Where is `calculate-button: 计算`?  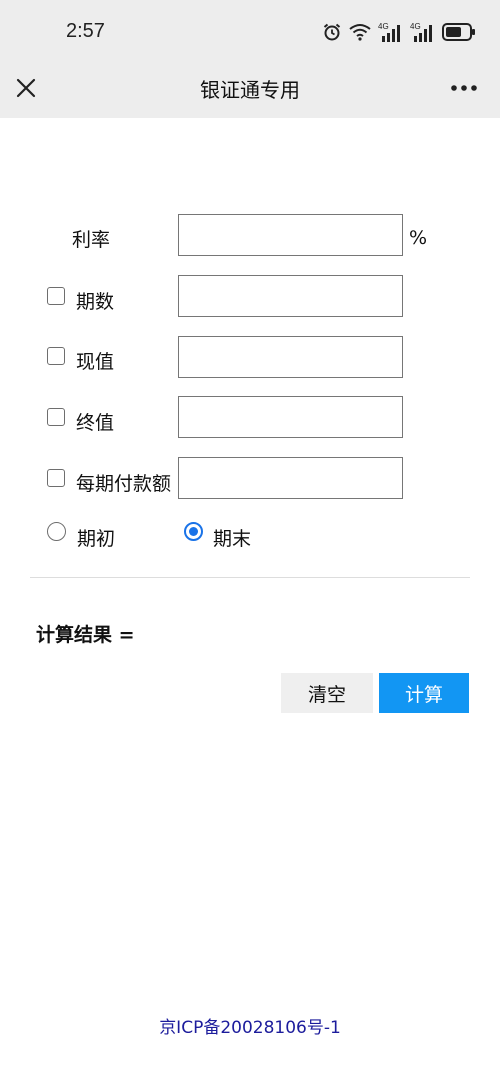
calculate-button: 计算 is located at coordinates (424, 693).